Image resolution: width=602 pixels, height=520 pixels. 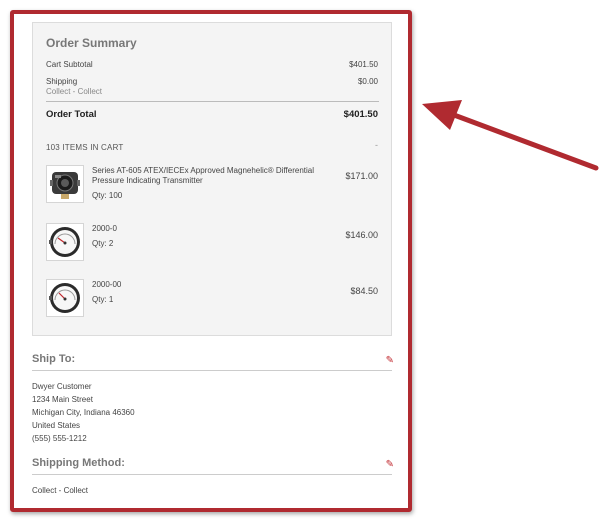 What do you see at coordinates (85, 147) in the screenshot?
I see `items-in-cart-toggle: 103 ITEMS IN CART` at bounding box center [85, 147].